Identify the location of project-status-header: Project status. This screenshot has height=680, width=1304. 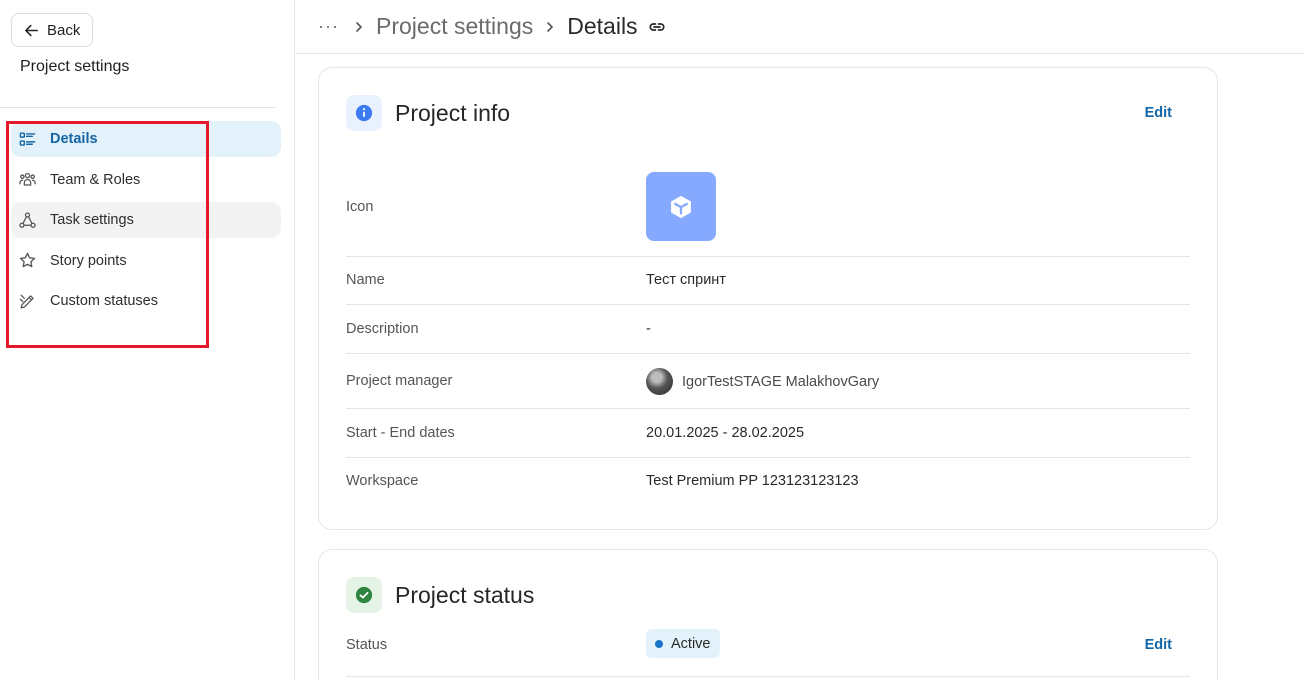
(440, 595).